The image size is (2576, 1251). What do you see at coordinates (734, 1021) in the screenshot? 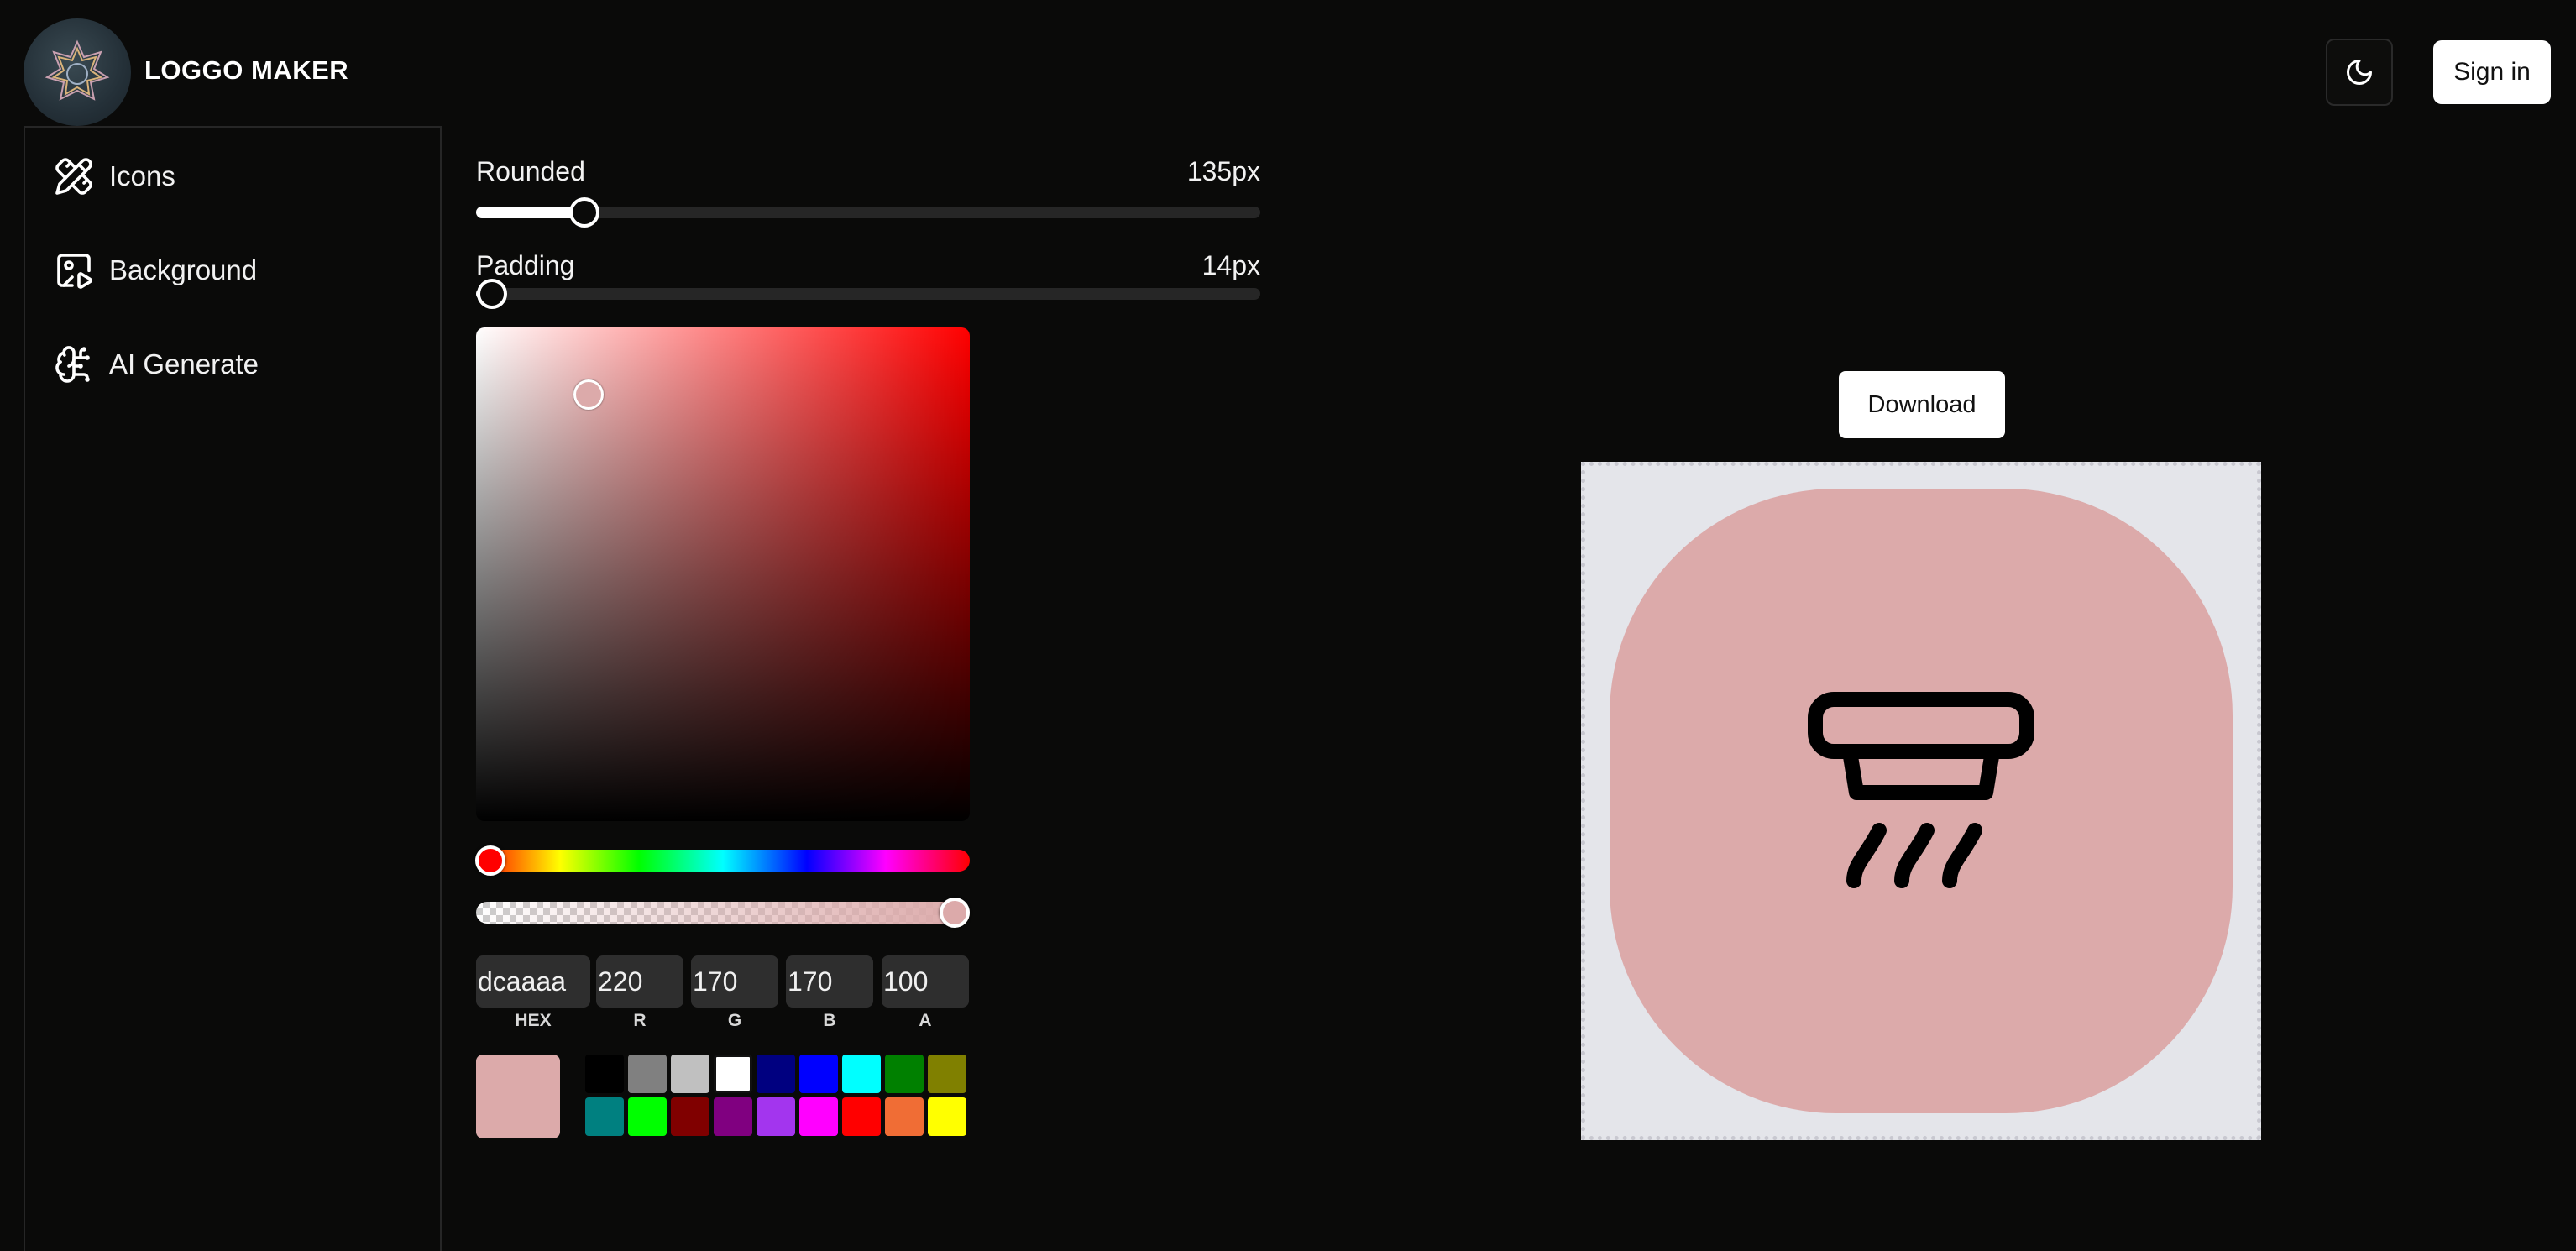
I see `green-label: G` at bounding box center [734, 1021].